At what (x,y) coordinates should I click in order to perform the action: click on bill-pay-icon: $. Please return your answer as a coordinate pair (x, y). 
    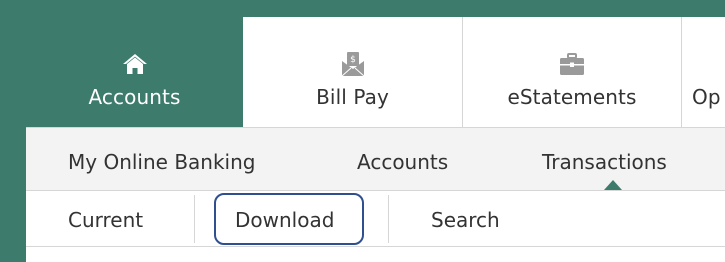
    Looking at the image, I should click on (353, 64).